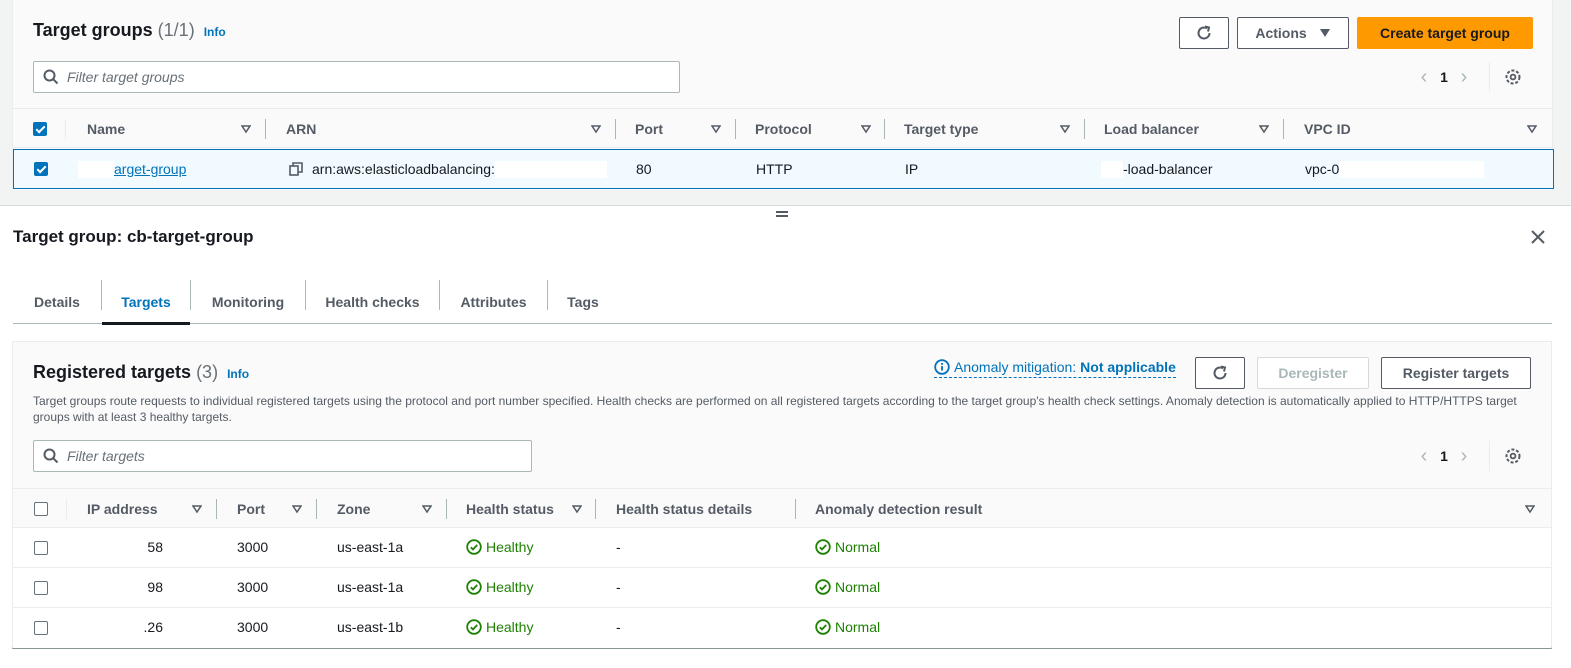 Image resolution: width=1571 pixels, height=668 pixels. Describe the element at coordinates (1313, 373) in the screenshot. I see `deregister-button: Deregister` at that location.